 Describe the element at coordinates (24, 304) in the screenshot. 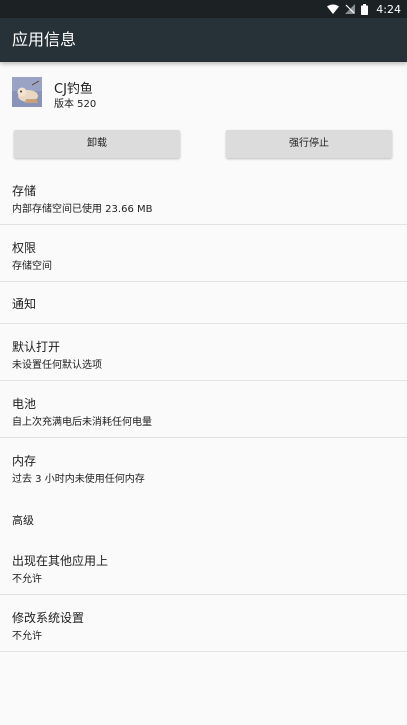

I see `settings-item-title: 通知` at that location.